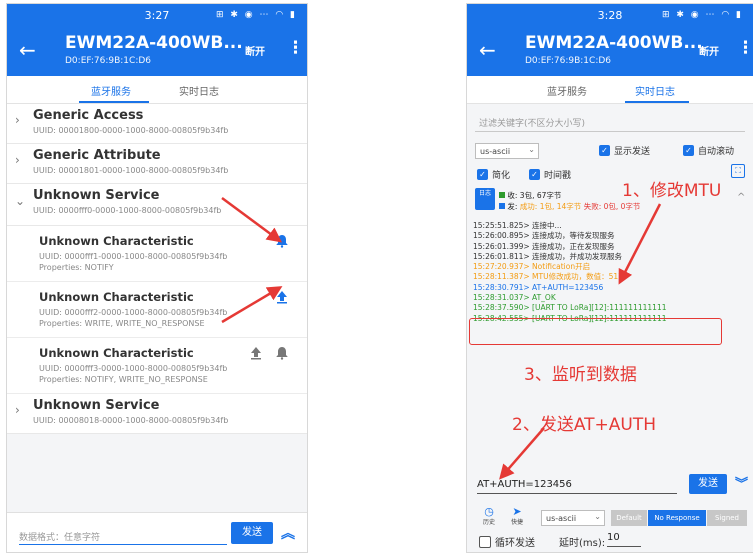 The height and width of the screenshot is (556, 753). Describe the element at coordinates (485, 541) in the screenshot. I see `checkbox-empty-icon` at that location.